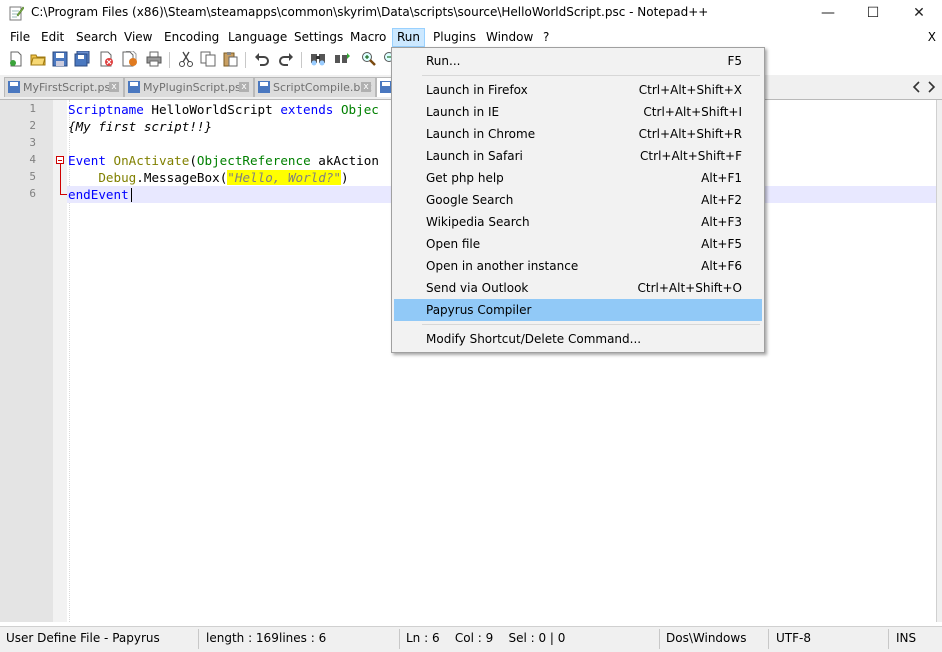 This screenshot has width=942, height=652. Describe the element at coordinates (474, 156) in the screenshot. I see `menu-item-label: Launch in Safari` at that location.